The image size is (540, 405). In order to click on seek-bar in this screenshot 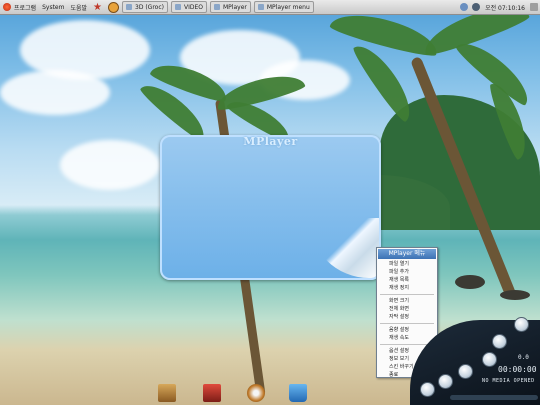, I will do `click(494, 397)`.